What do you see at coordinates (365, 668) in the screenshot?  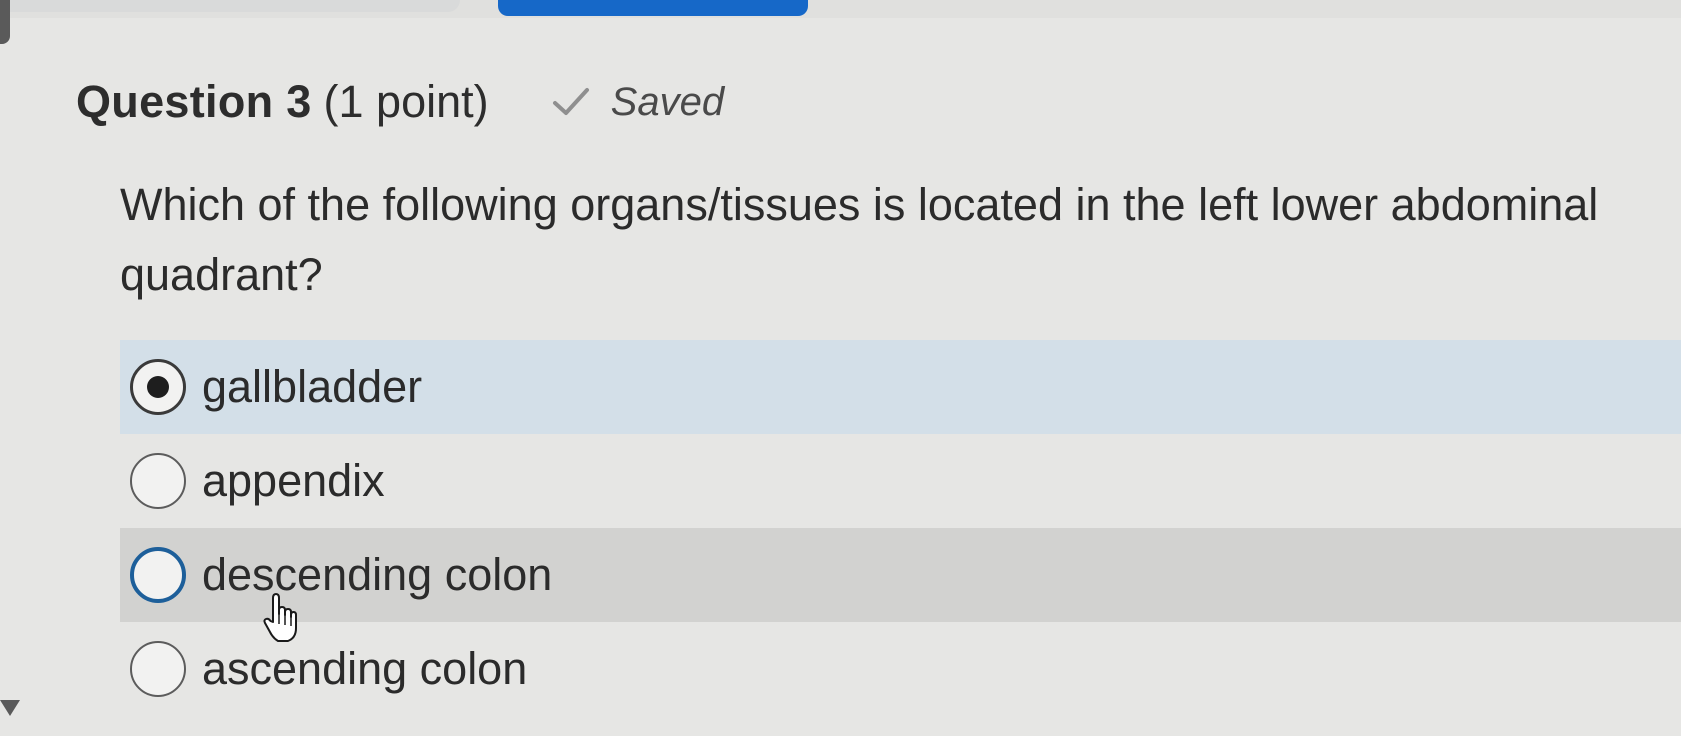 I see `option-label: ascending colon` at bounding box center [365, 668].